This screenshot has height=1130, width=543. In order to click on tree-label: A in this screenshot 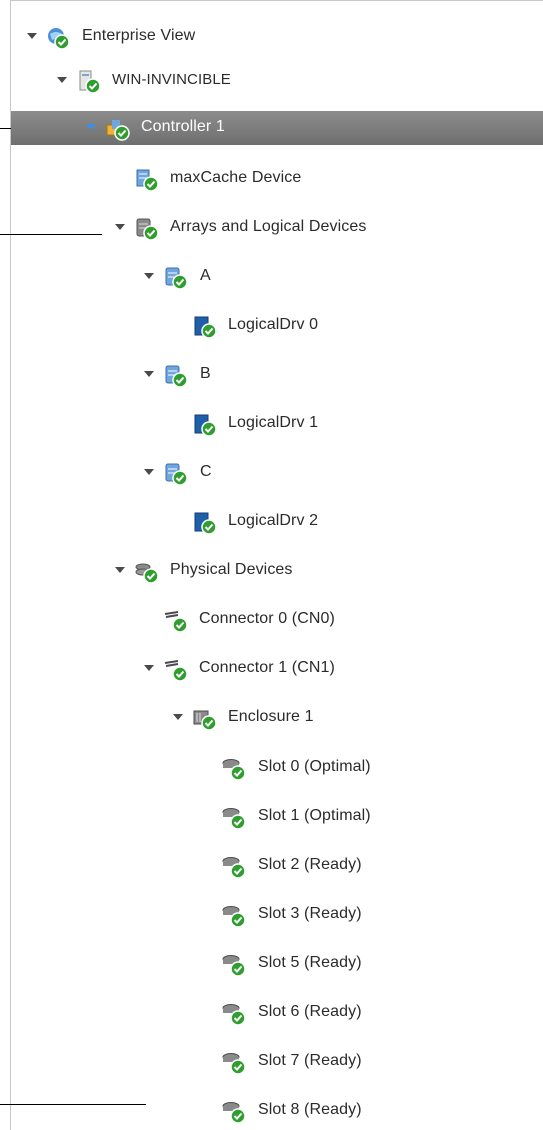, I will do `click(205, 275)`.